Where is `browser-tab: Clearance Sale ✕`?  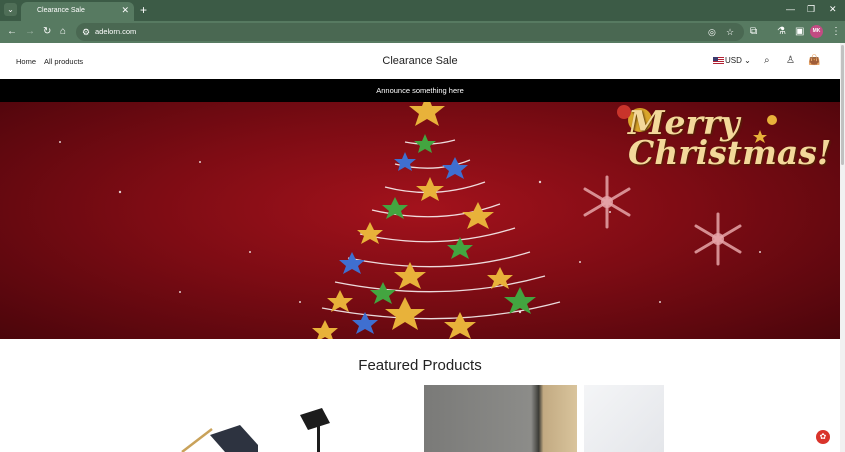
browser-tab: Clearance Sale ✕ is located at coordinates (77, 11).